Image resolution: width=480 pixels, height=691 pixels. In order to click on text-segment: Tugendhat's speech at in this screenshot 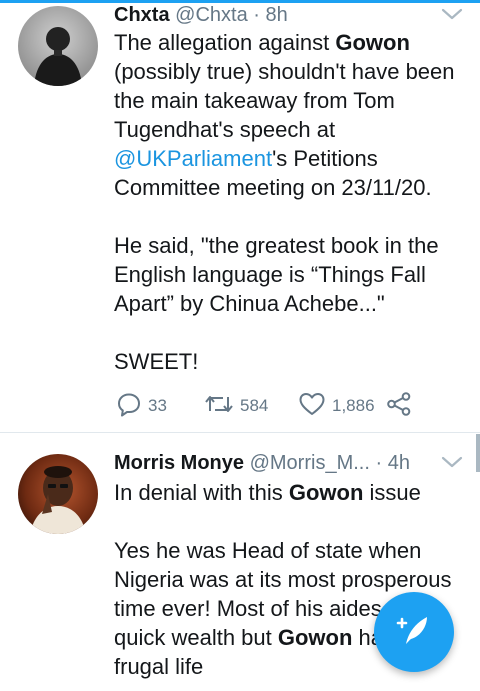, I will do `click(225, 129)`.